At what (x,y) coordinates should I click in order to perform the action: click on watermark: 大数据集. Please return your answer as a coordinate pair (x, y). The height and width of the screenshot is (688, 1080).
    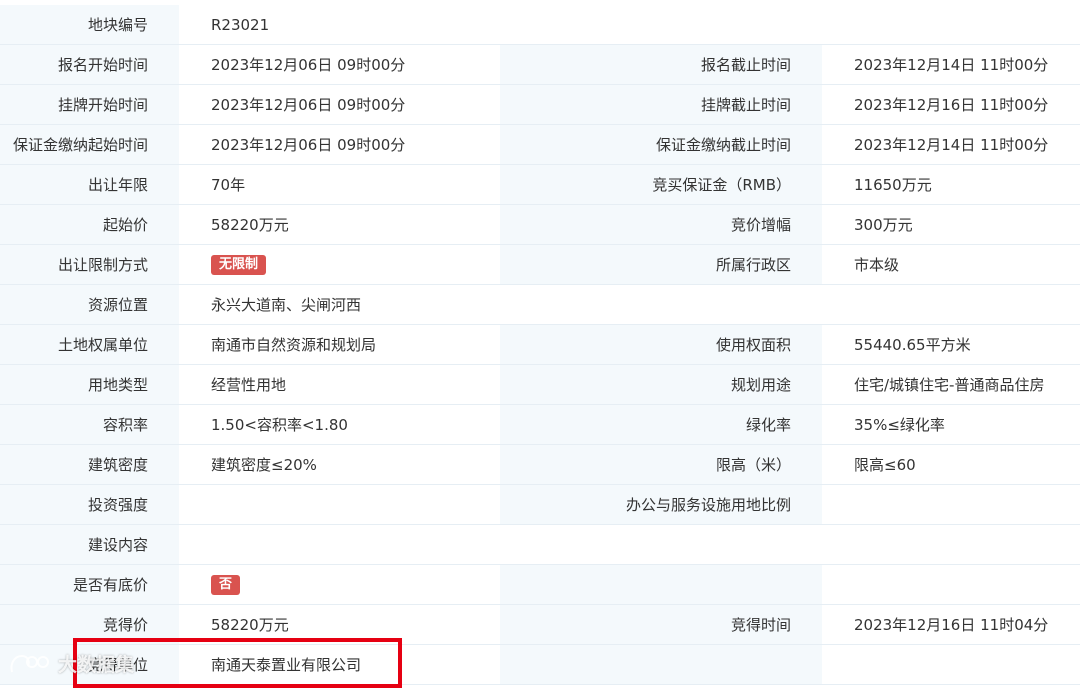
    Looking at the image, I should click on (71, 663).